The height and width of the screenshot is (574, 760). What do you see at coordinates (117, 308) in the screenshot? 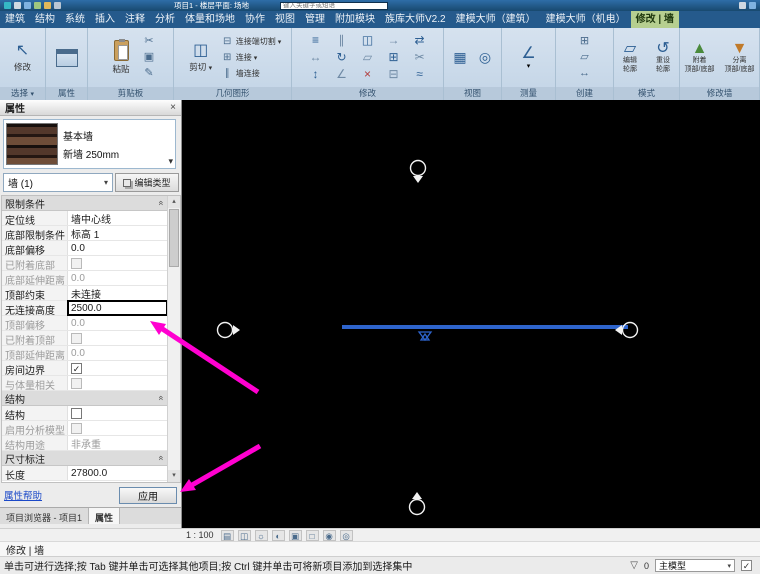
I see `unconnected-height-field: 2500.0` at bounding box center [117, 308].